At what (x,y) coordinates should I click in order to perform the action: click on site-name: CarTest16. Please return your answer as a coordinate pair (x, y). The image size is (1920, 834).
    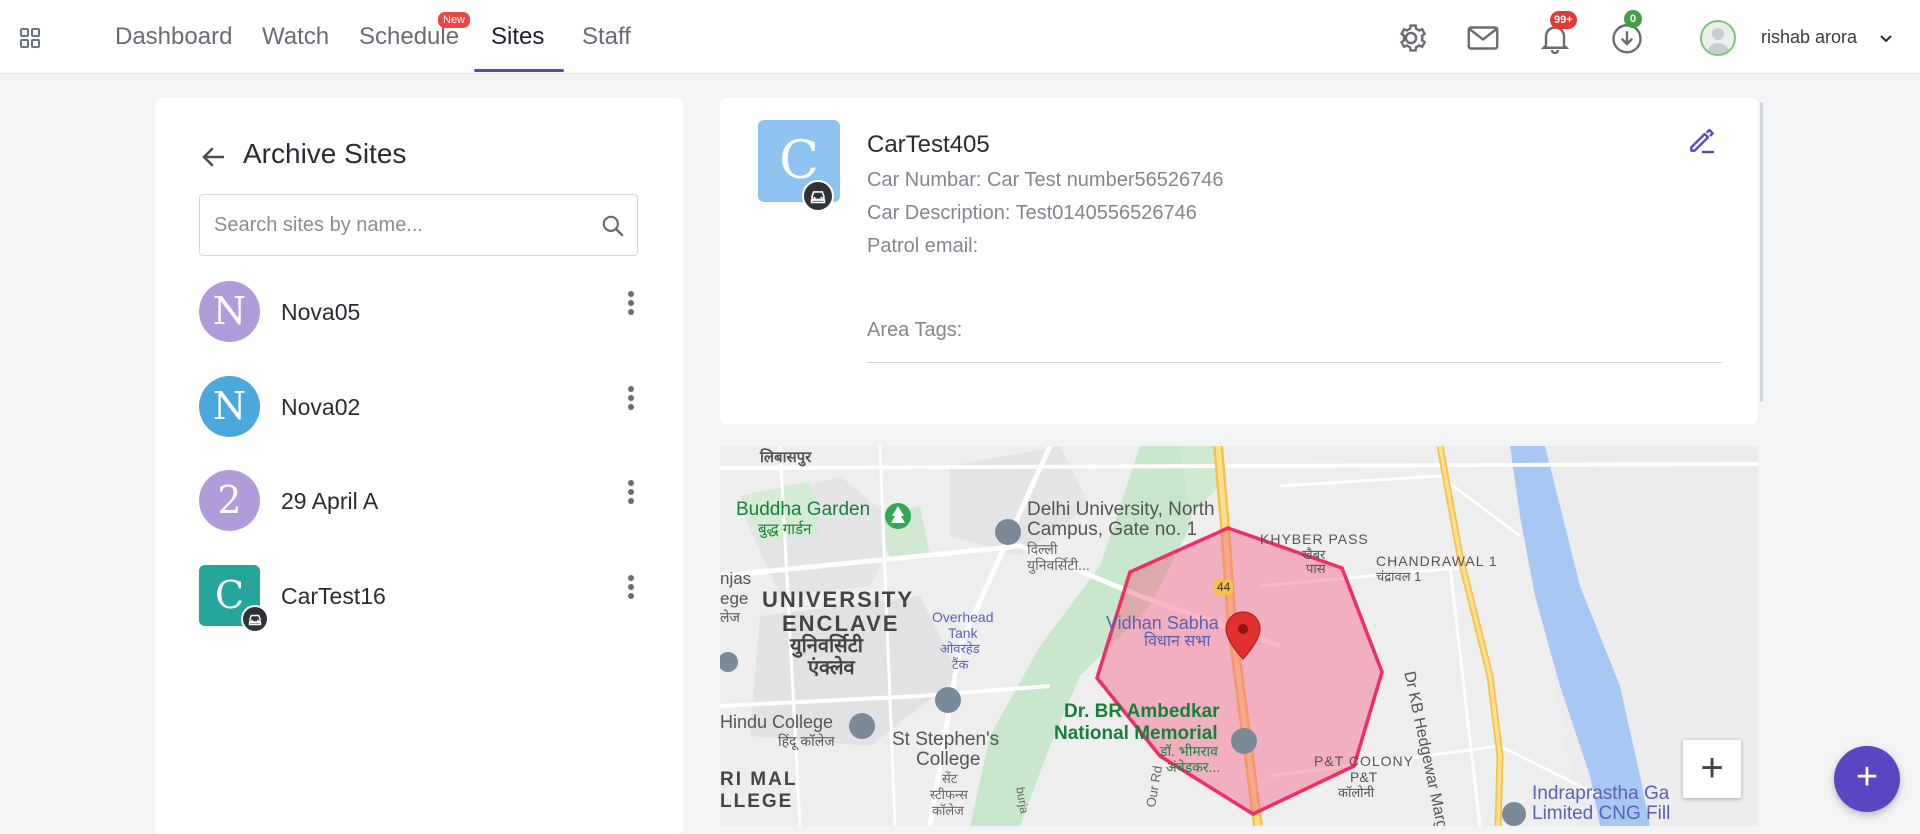
    Looking at the image, I should click on (333, 596).